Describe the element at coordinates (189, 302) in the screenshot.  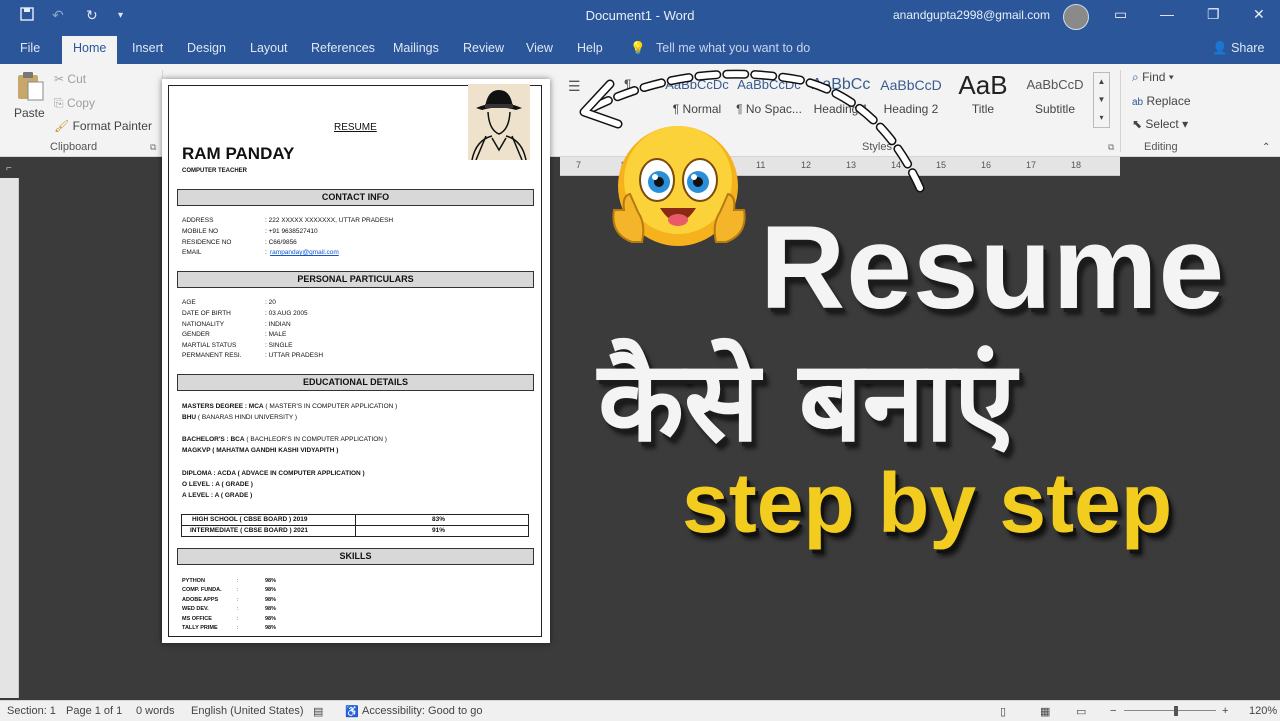
I see `personal-key: AGE` at that location.